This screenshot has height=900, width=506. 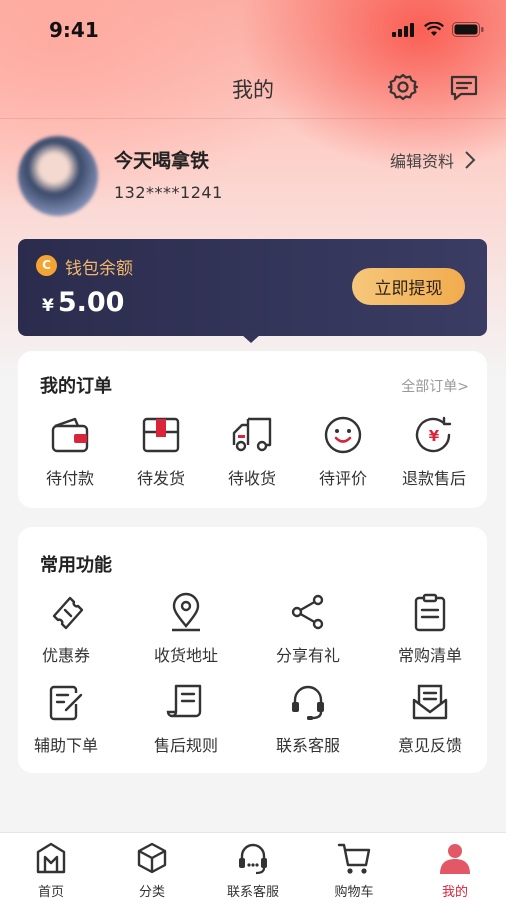 I want to click on wifi-icon, so click(x=434, y=29).